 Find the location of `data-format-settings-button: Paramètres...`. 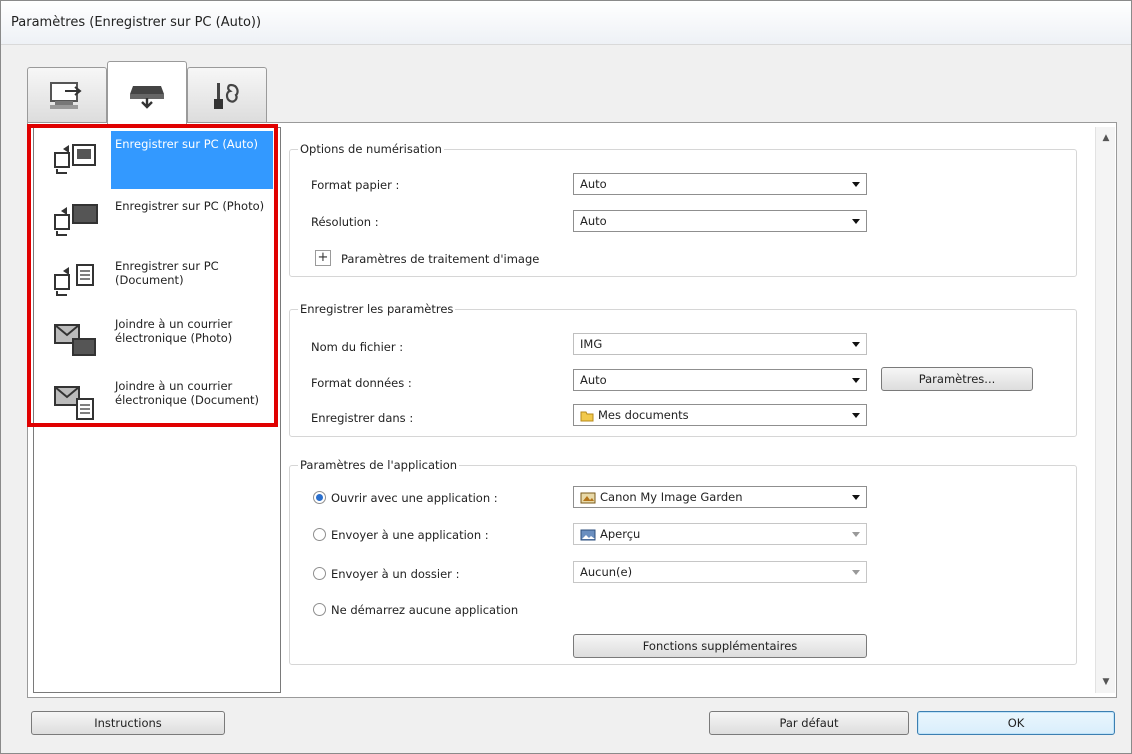

data-format-settings-button: Paramètres... is located at coordinates (957, 379).